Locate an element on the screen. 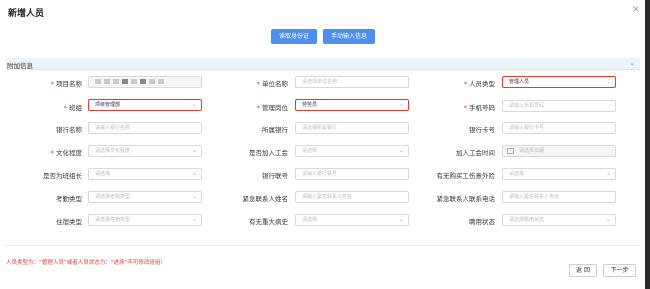 Image resolution: width=650 pixels, height=289 pixels. union-join-time-picker: 请选择日期 is located at coordinates (559, 151).